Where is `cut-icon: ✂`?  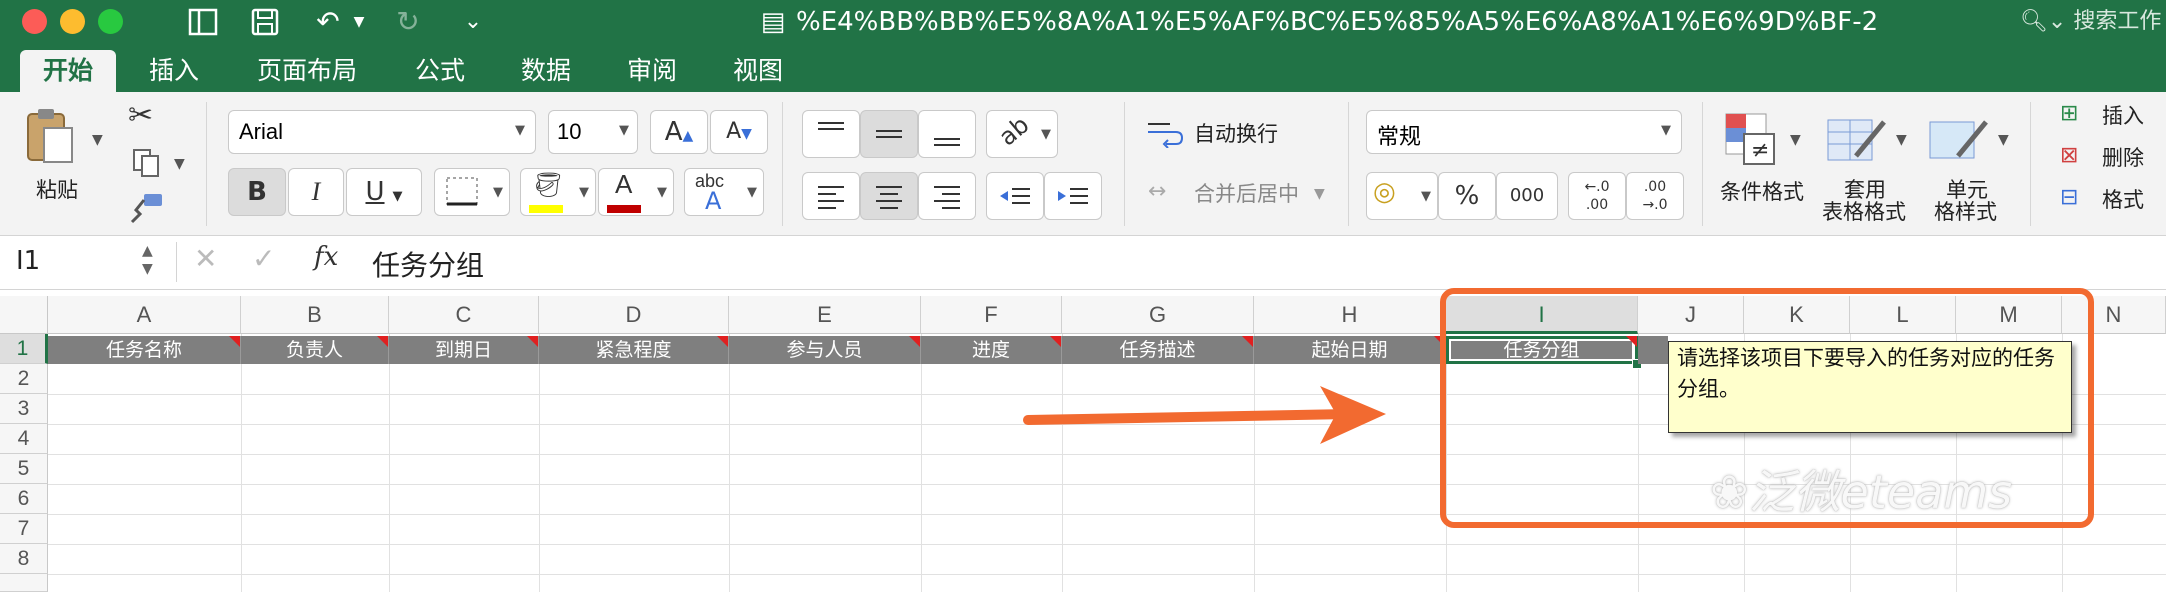 cut-icon: ✂ is located at coordinates (140, 116).